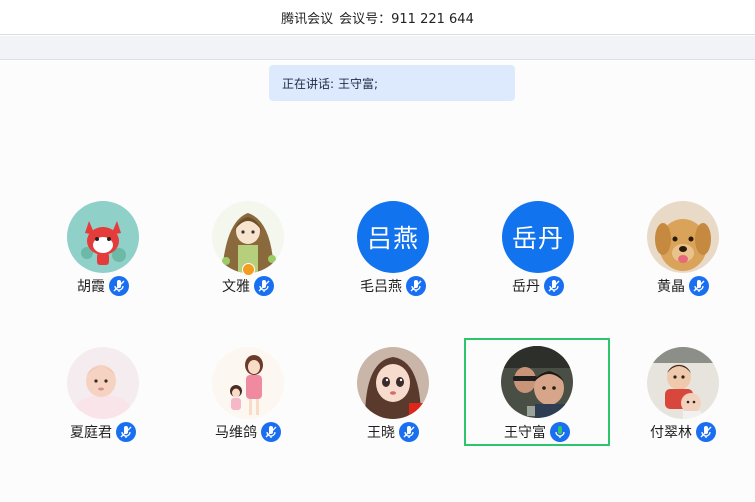 This screenshot has height=502, width=755. I want to click on participant-tile: 吕燕 毛吕燕, so click(393, 255).